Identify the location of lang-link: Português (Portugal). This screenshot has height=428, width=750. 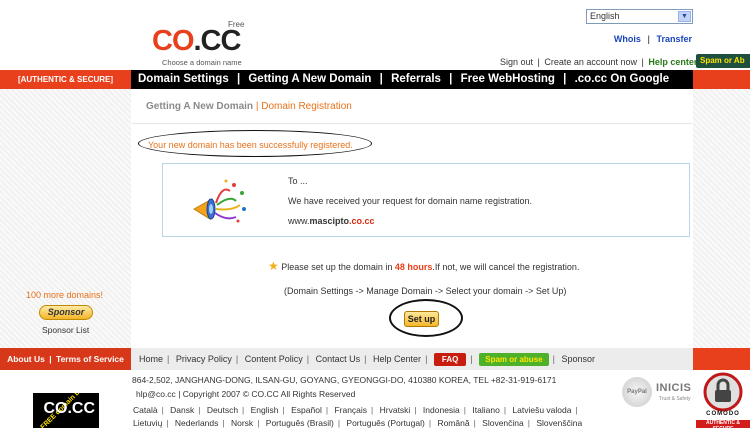
(385, 423).